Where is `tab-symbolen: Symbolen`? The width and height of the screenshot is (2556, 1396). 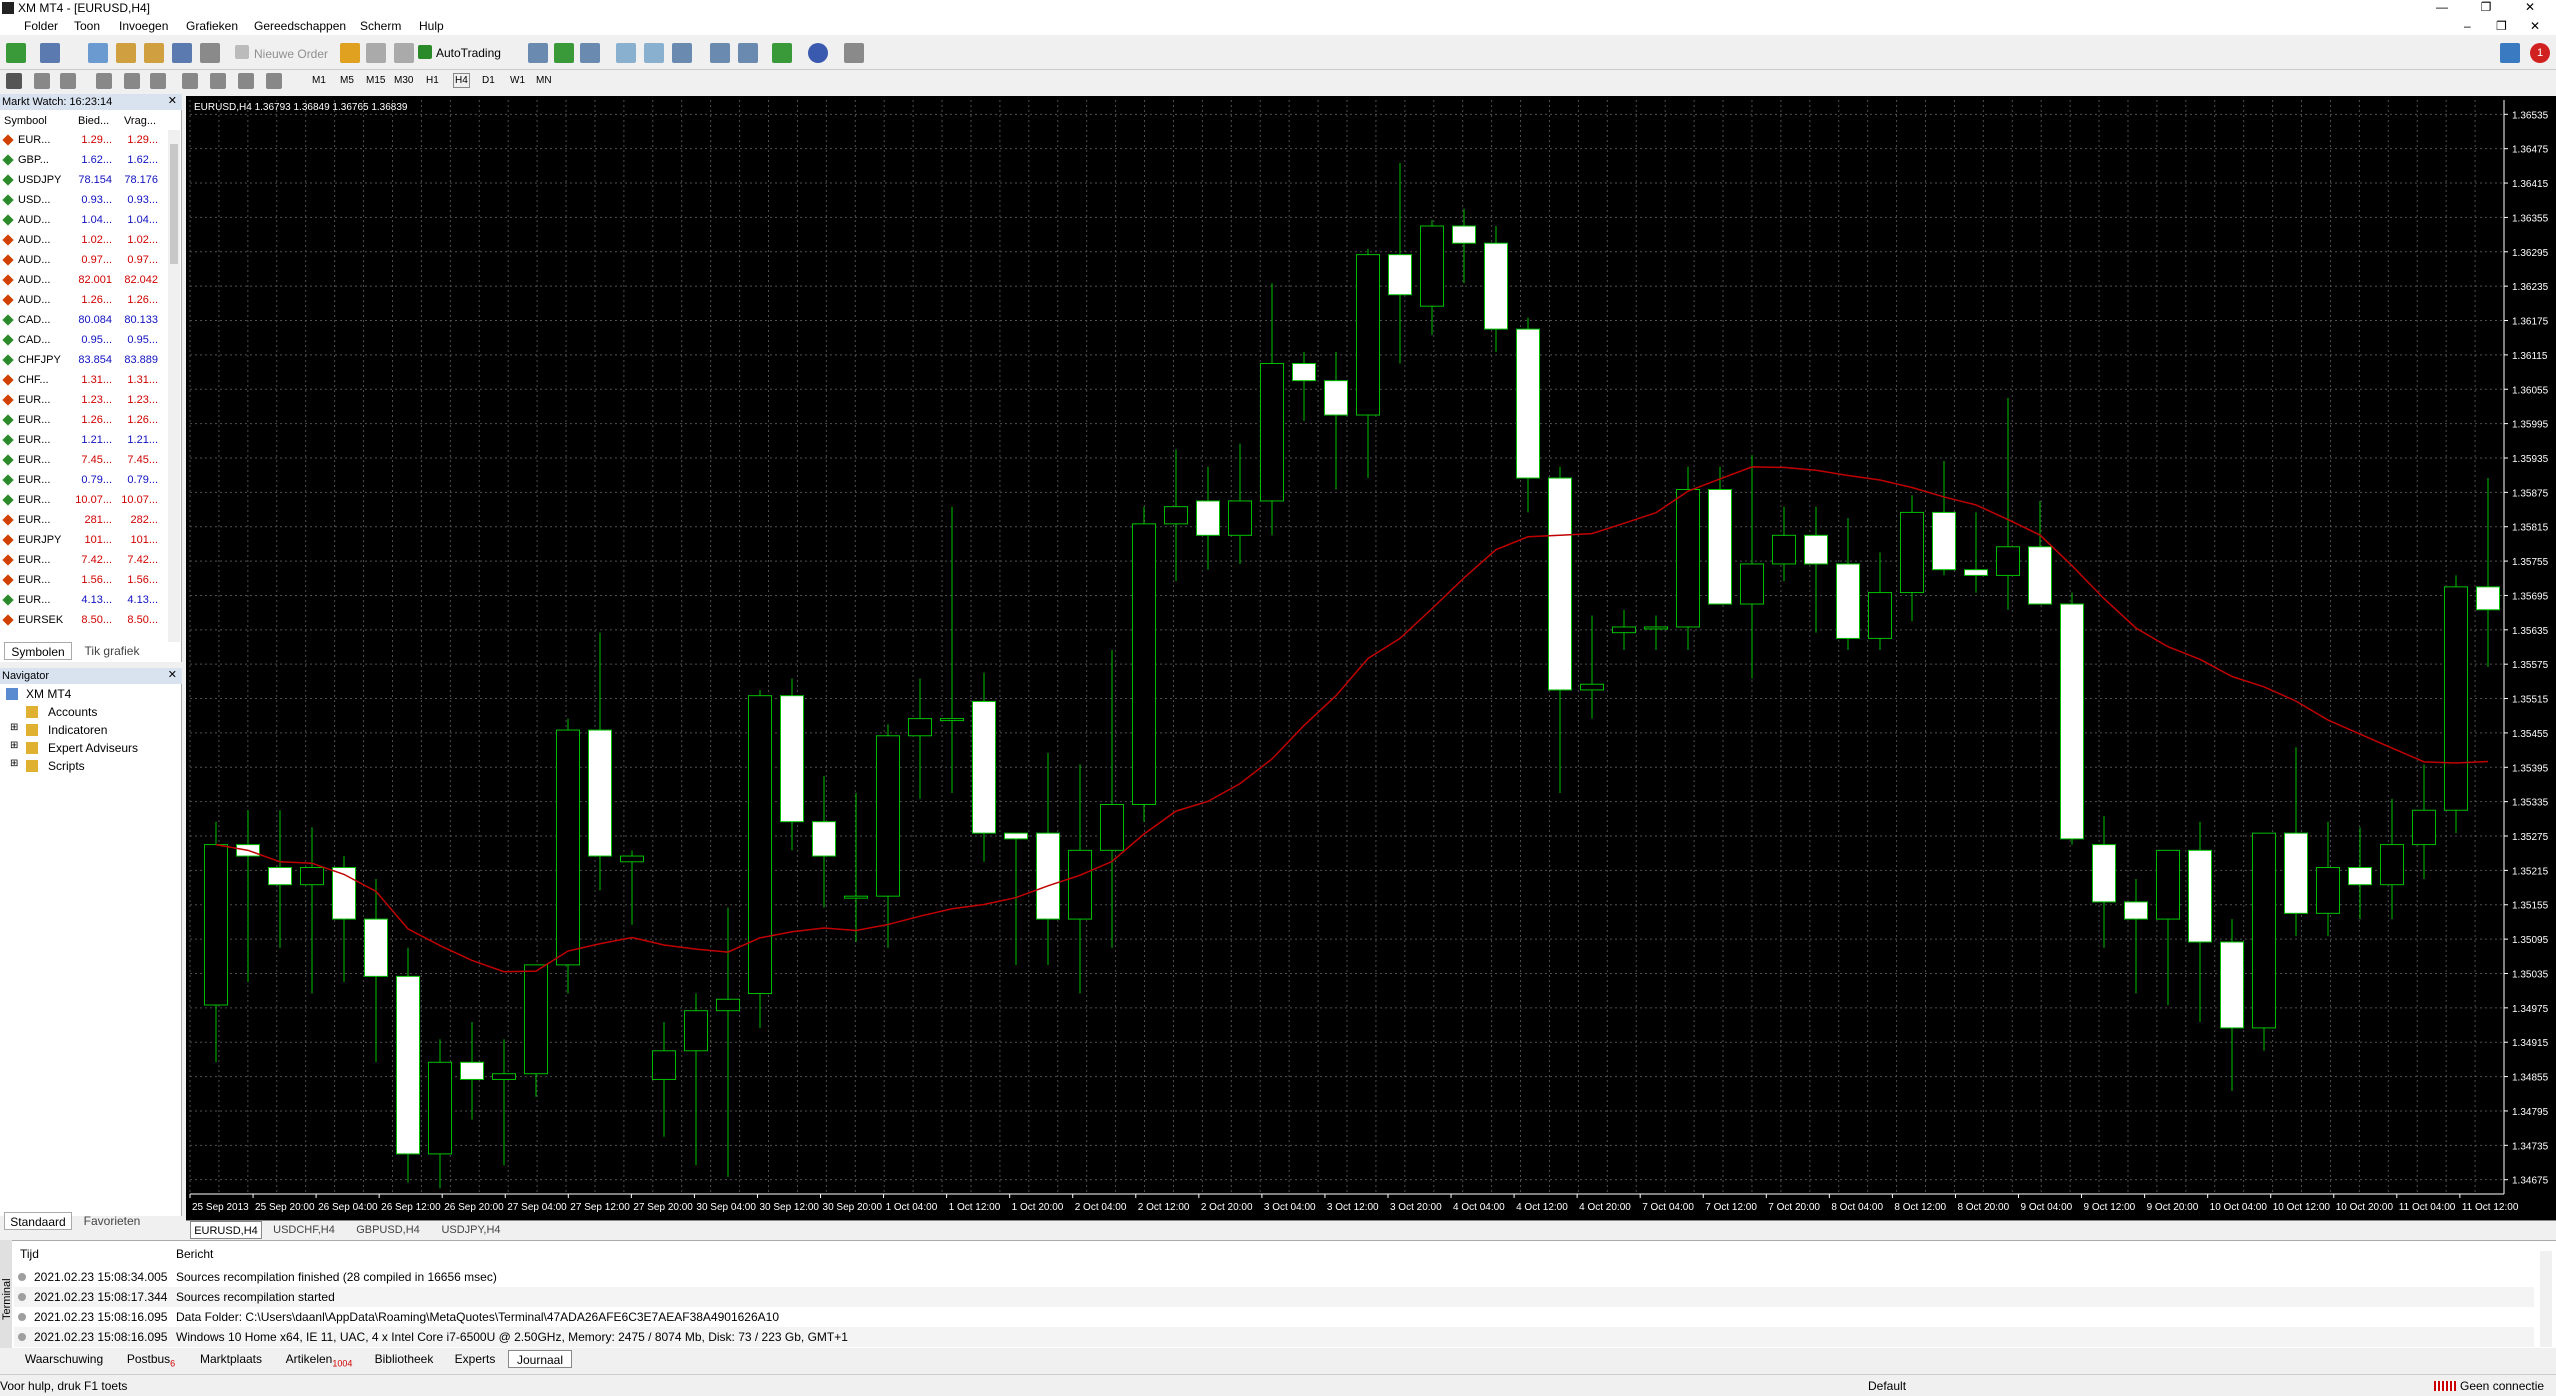
tab-symbolen: Symbolen is located at coordinates (38, 651).